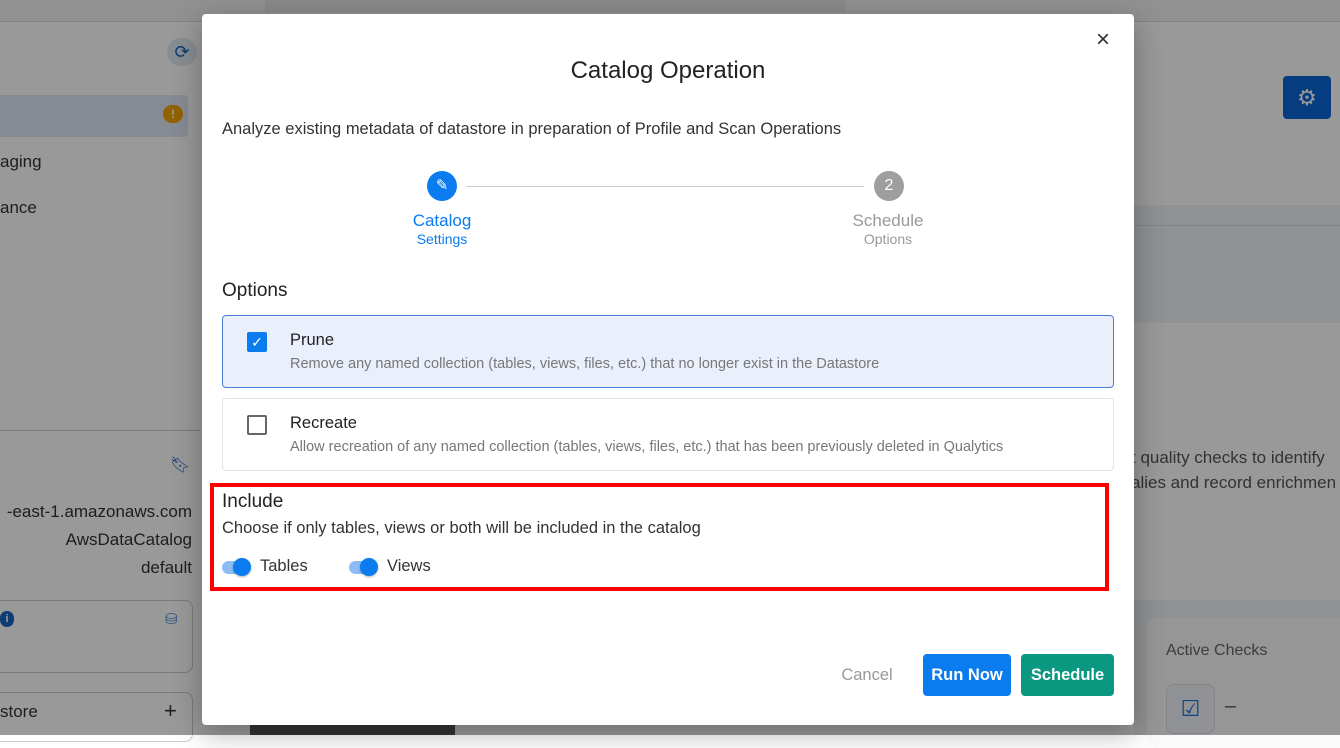 This screenshot has width=1340, height=748. Describe the element at coordinates (312, 340) in the screenshot. I see `option-title: Prune` at that location.